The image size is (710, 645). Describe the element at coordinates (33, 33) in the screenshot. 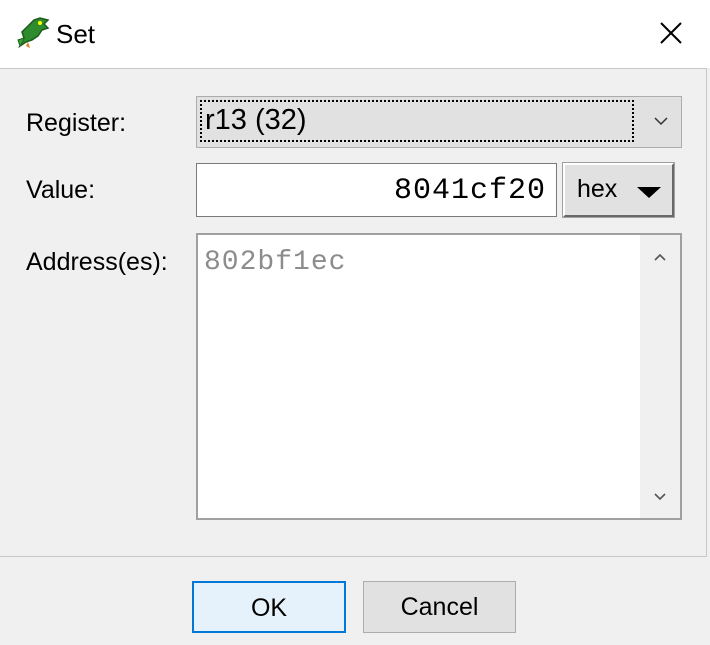

I see `dragon-icon` at that location.